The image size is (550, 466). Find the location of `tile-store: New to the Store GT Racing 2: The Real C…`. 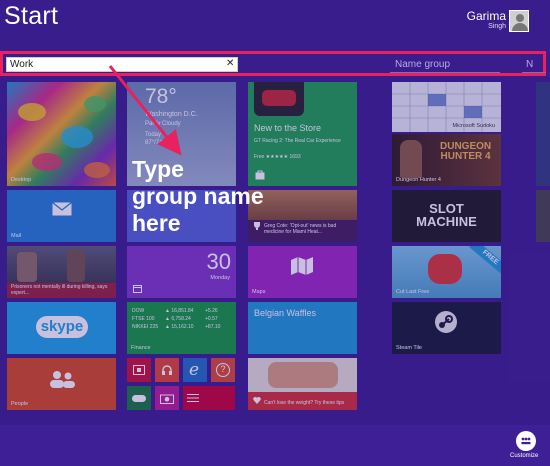

tile-store: New to the Store GT Racing 2: The Real C… is located at coordinates (302, 134).